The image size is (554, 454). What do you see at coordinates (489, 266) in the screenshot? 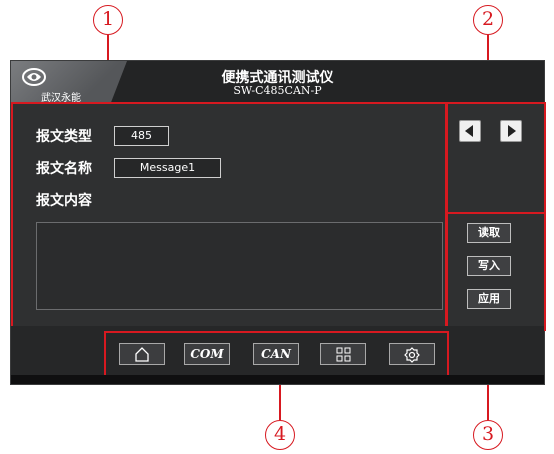
I see `write-button: 写入` at bounding box center [489, 266].